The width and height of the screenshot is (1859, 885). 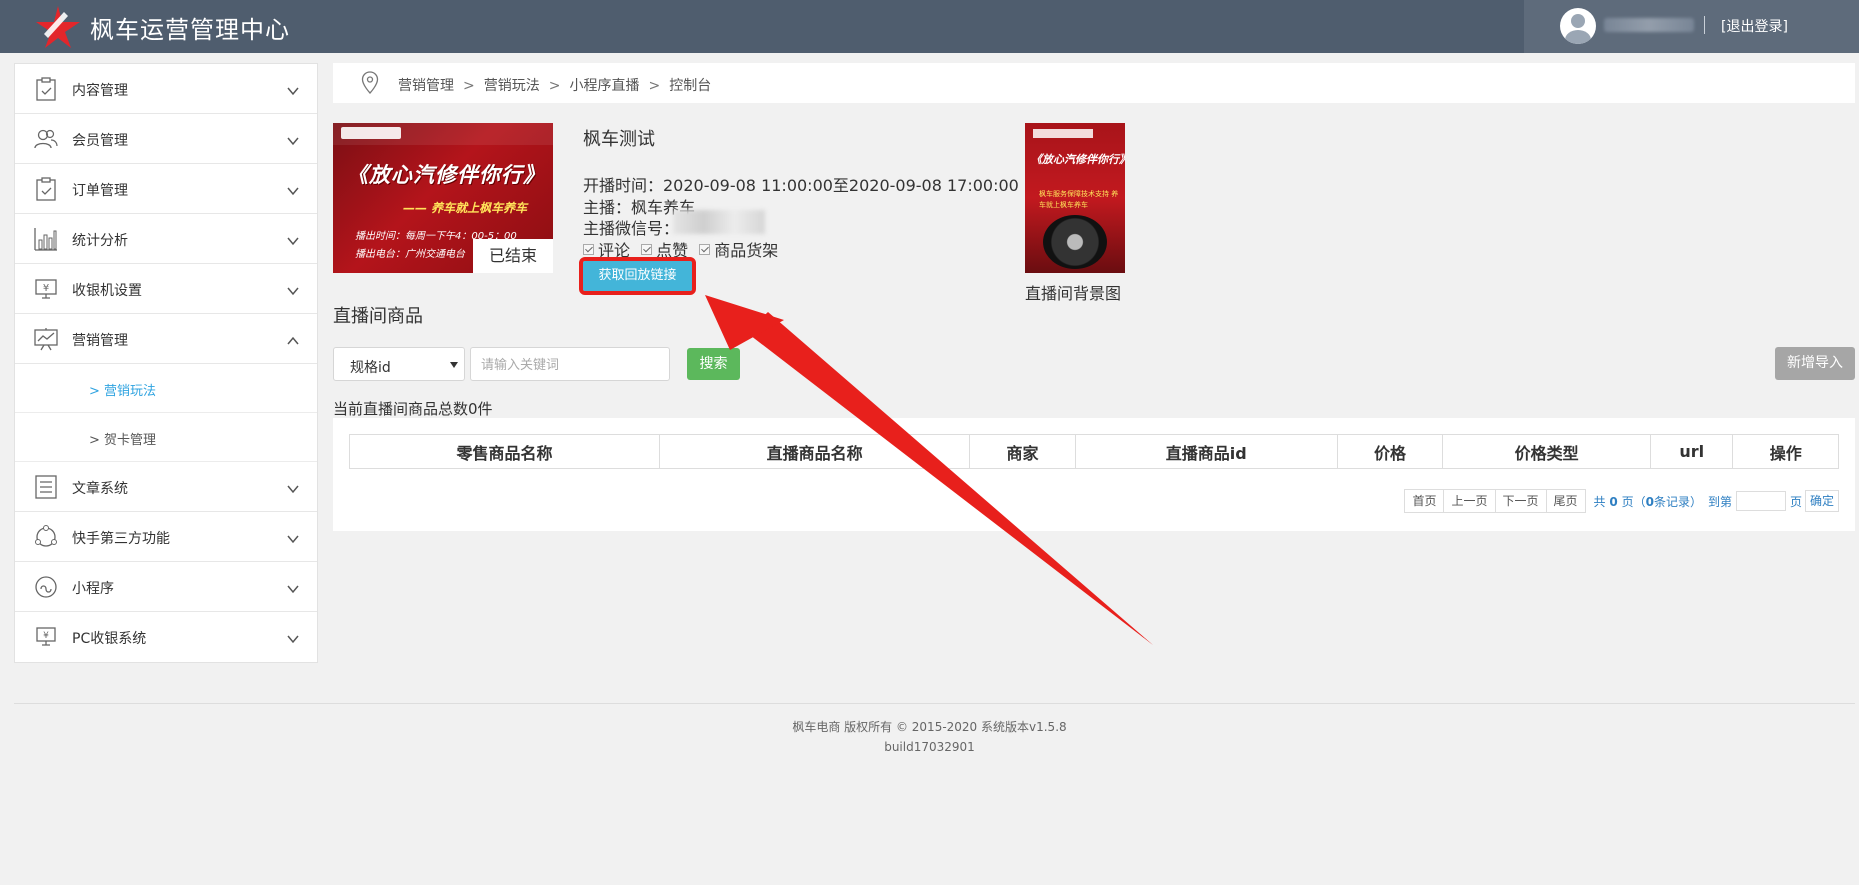 I want to click on select-value: 规格id, so click(x=370, y=368).